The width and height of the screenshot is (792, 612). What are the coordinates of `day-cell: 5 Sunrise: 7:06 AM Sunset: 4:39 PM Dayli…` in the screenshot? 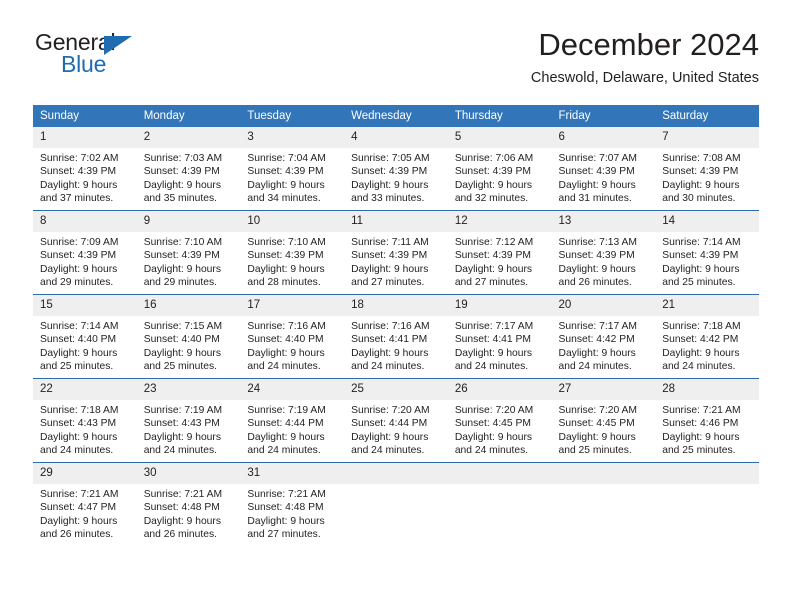 It's located at (499, 169).